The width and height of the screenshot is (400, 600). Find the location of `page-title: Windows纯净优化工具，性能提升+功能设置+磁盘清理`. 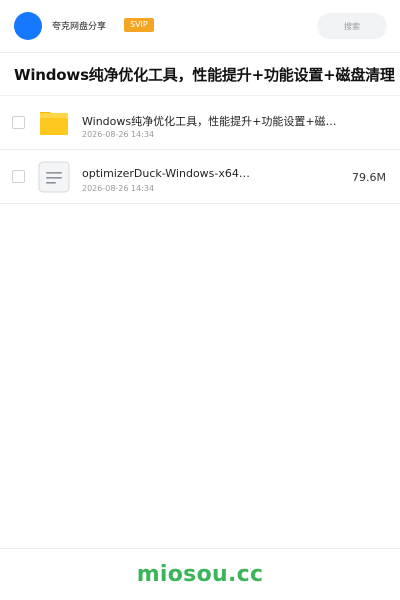

page-title: Windows纯净优化工具，性能提升+功能设置+磁盘清理 is located at coordinates (204, 75).